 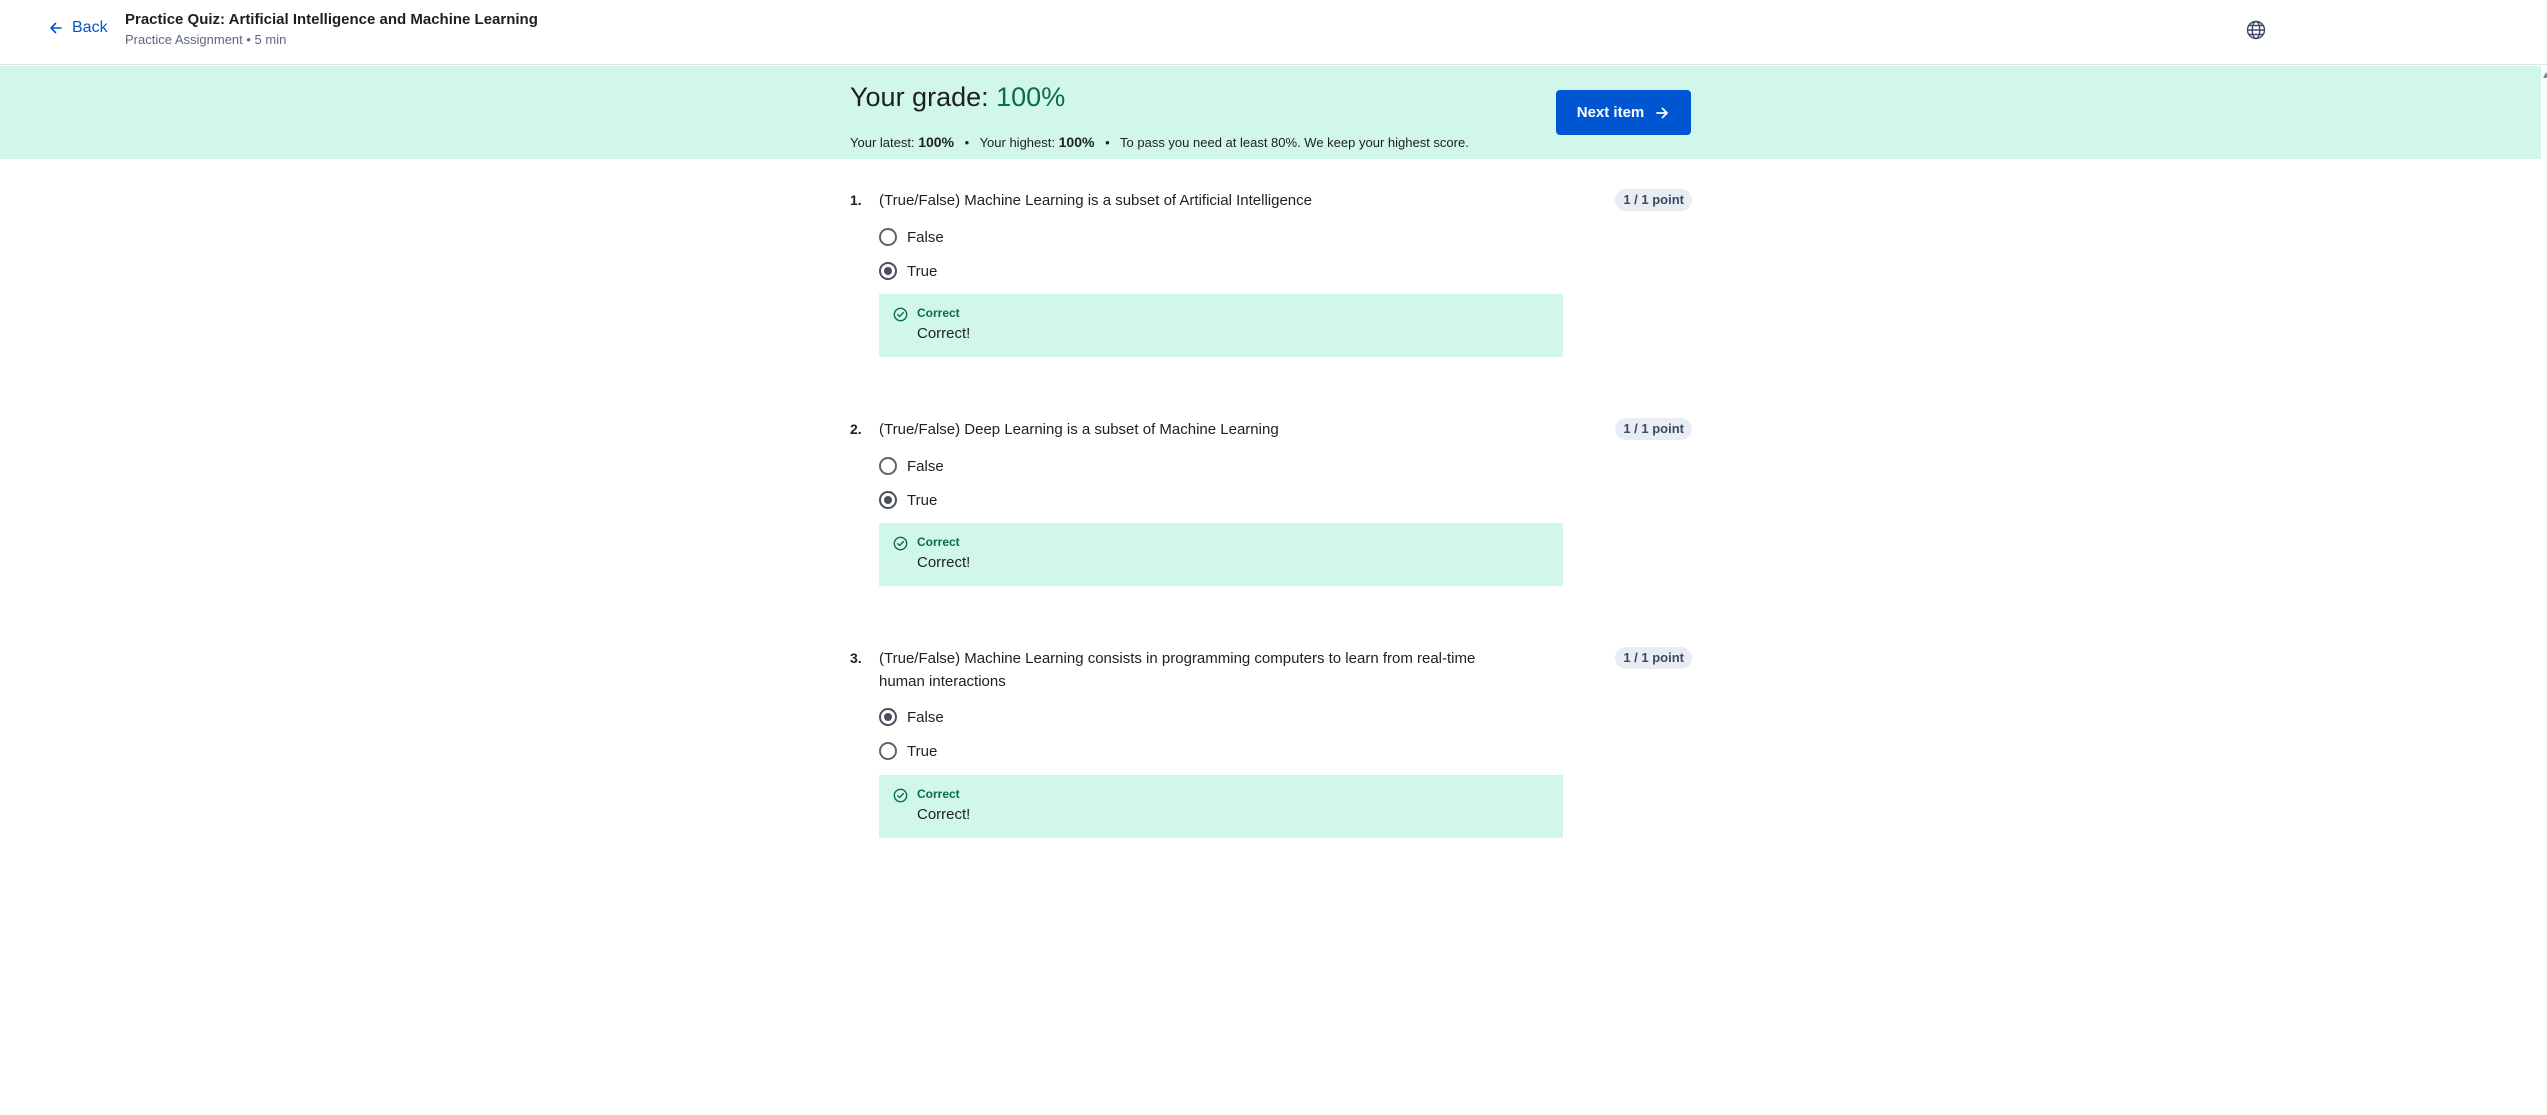 I want to click on question-number: 1., so click(x=856, y=200).